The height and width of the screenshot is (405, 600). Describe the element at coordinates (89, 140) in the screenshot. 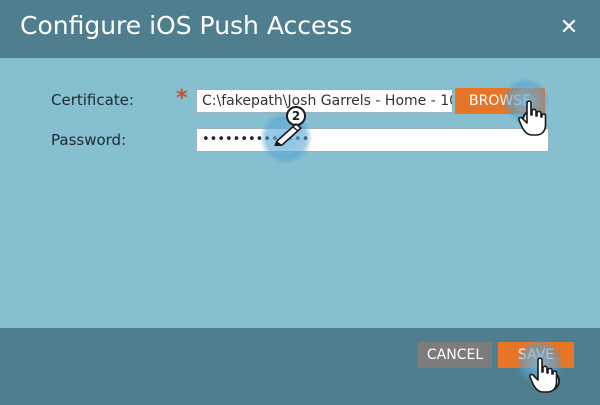

I see `password-label: Password:` at that location.